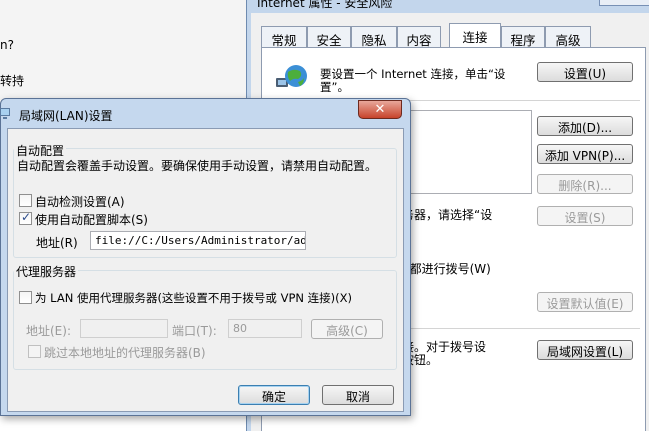  What do you see at coordinates (7, 45) in the screenshot?
I see `background-text-1: n?` at bounding box center [7, 45].